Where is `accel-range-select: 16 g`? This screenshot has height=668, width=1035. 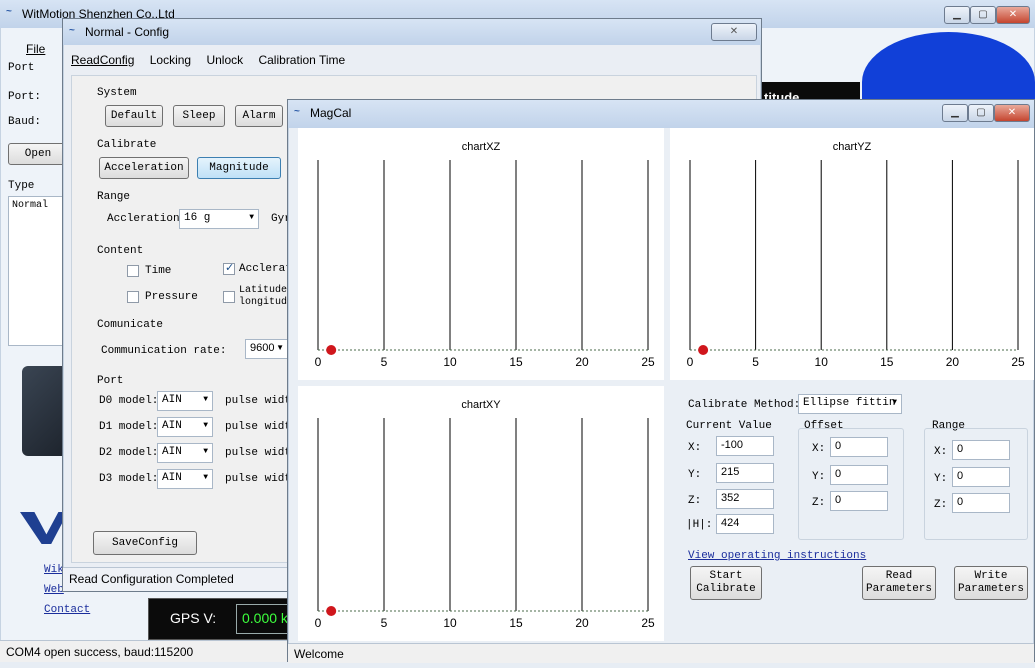
accel-range-select: 16 g is located at coordinates (219, 219).